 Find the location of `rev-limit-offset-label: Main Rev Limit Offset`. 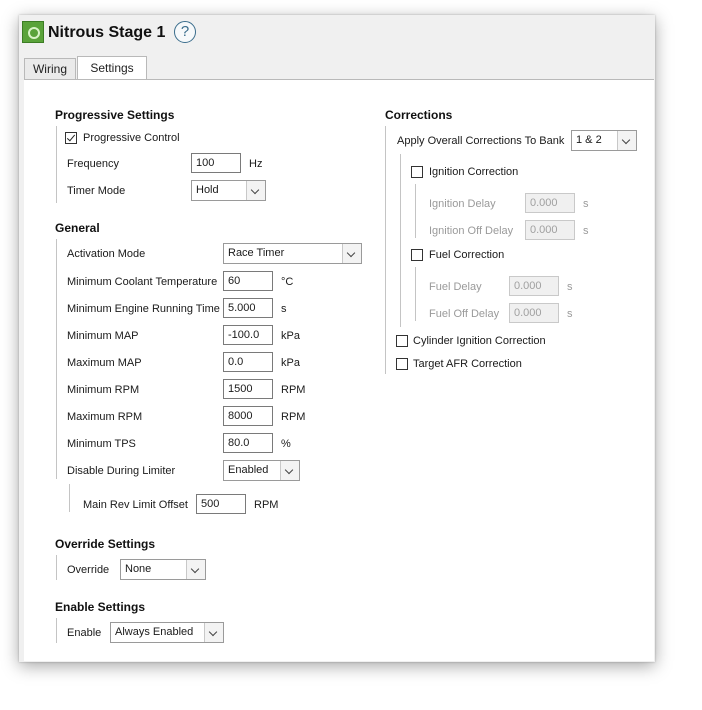

rev-limit-offset-label: Main Rev Limit Offset is located at coordinates (135, 505).